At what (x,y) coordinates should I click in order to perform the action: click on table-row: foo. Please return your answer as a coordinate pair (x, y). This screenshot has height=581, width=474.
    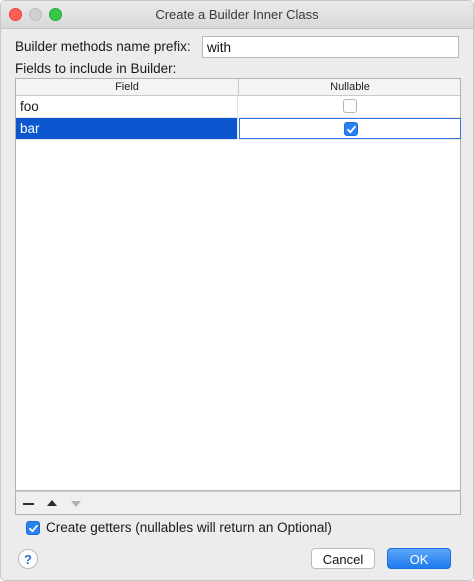
    Looking at the image, I should click on (238, 107).